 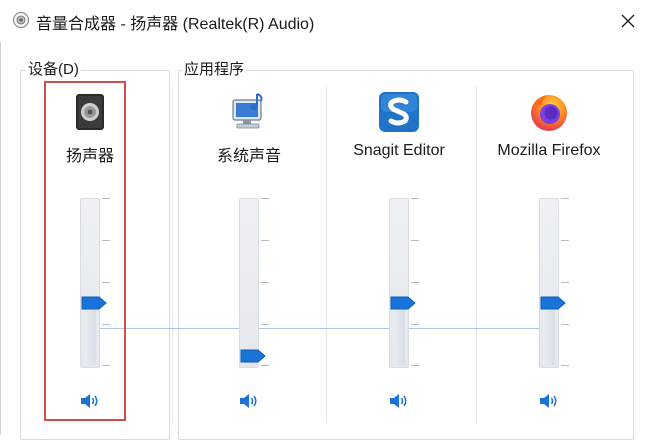 What do you see at coordinates (549, 150) in the screenshot?
I see `channel-label: Mozilla Firefox` at bounding box center [549, 150].